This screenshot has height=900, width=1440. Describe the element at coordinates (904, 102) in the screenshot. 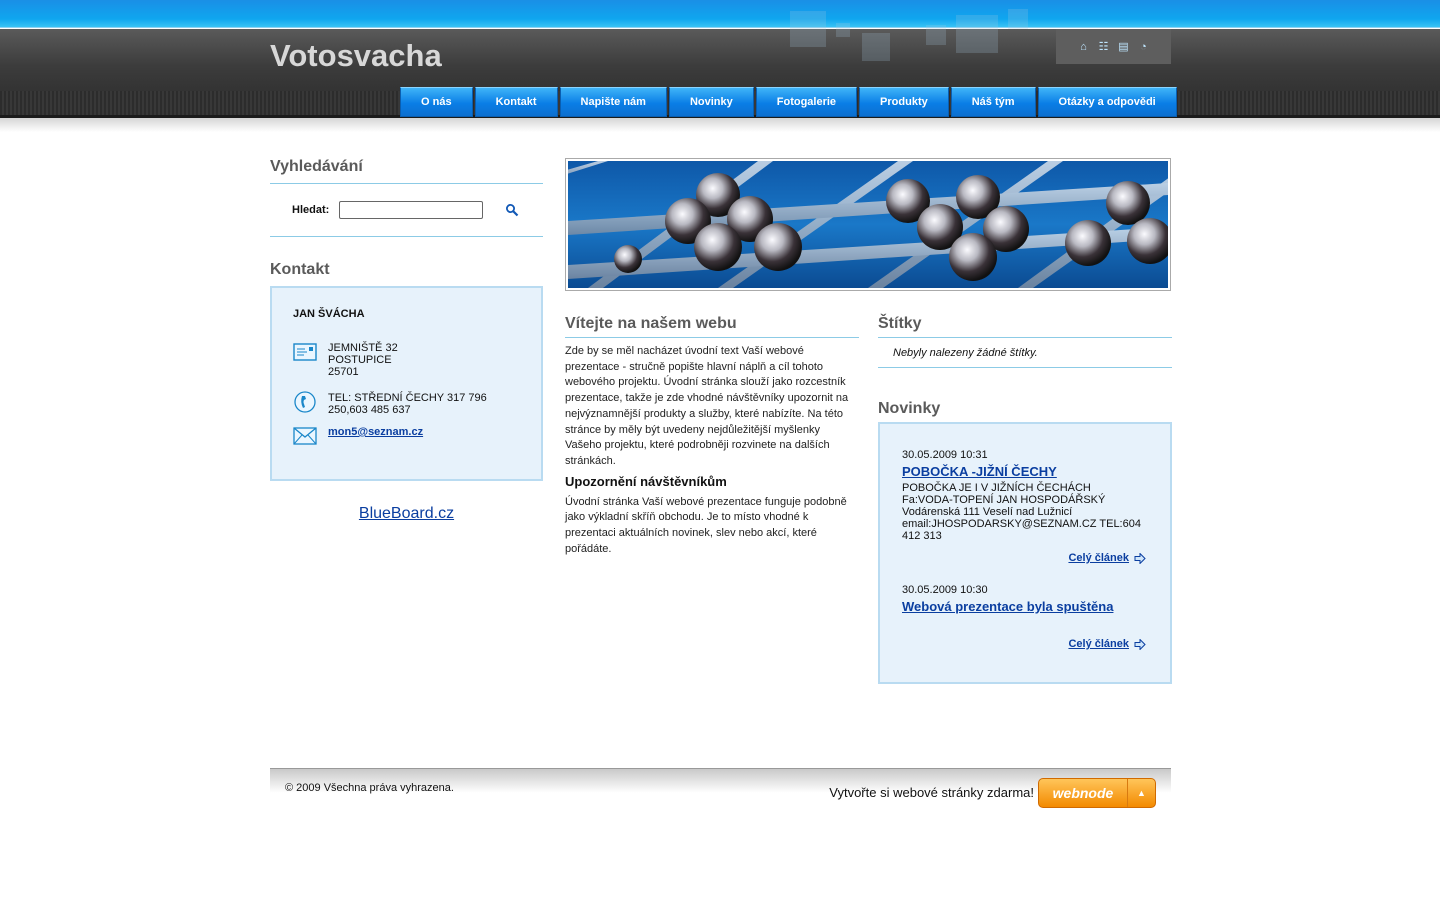

I see `nav-item-produkty: Produkty` at that location.